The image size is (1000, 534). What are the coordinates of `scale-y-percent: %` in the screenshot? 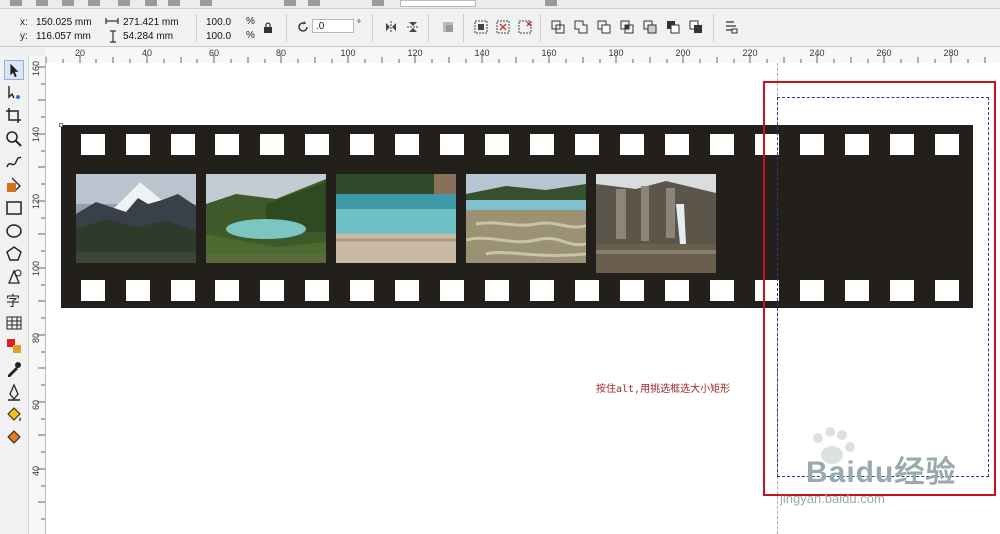 It's located at (250, 35).